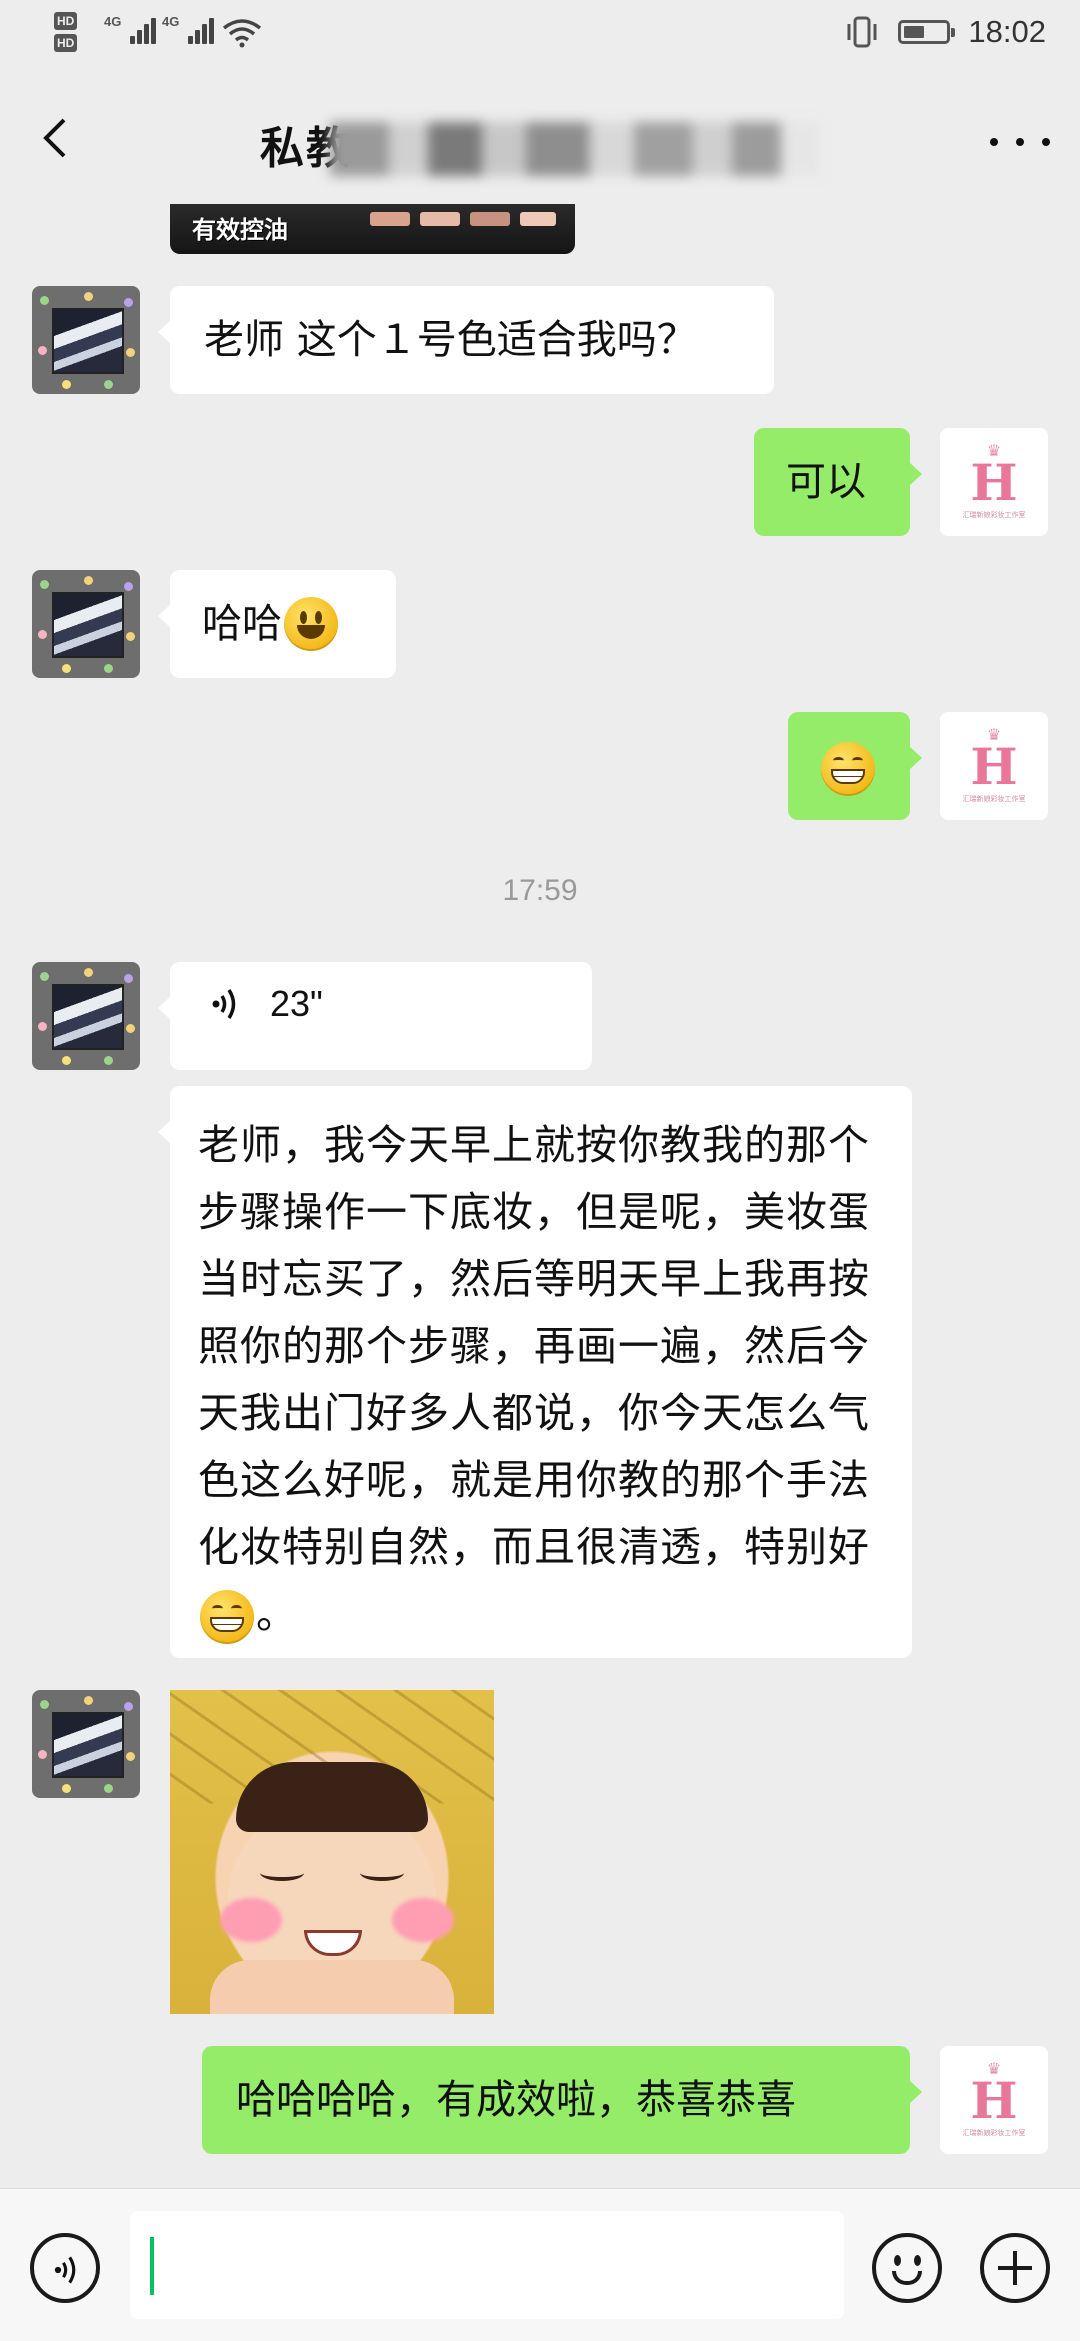  Describe the element at coordinates (826, 482) in the screenshot. I see `message-text: 可以` at that location.